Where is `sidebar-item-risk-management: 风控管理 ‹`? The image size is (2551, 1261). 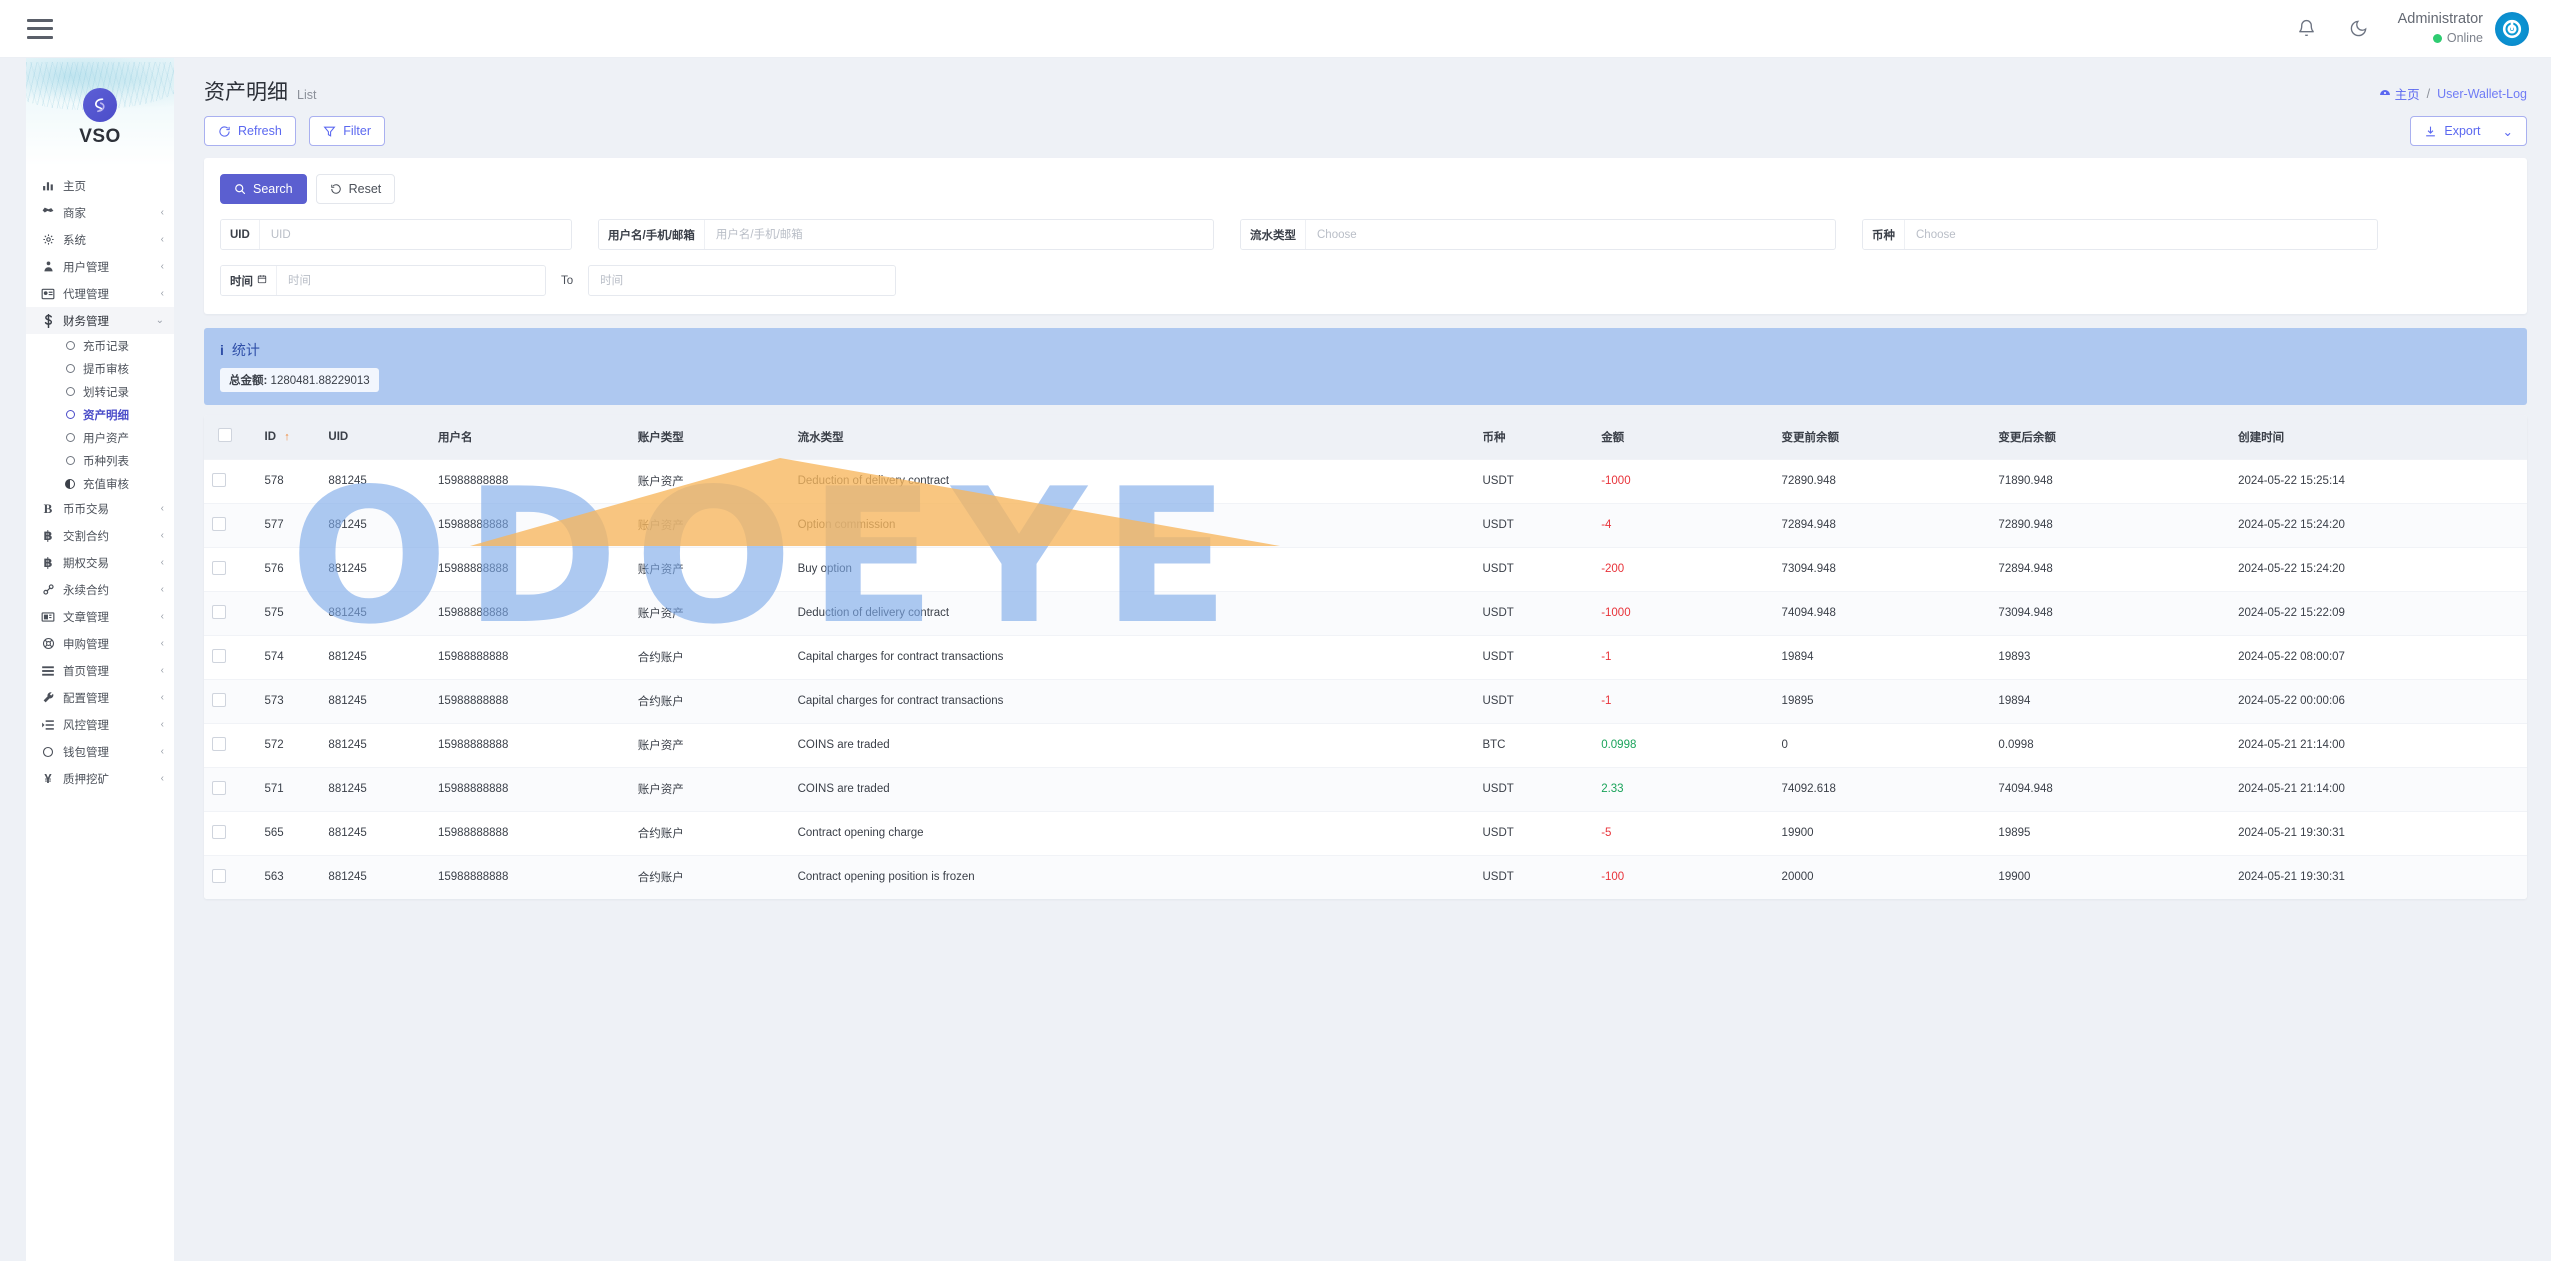
sidebar-item-risk-management: 风控管理 ‹ is located at coordinates (100, 724).